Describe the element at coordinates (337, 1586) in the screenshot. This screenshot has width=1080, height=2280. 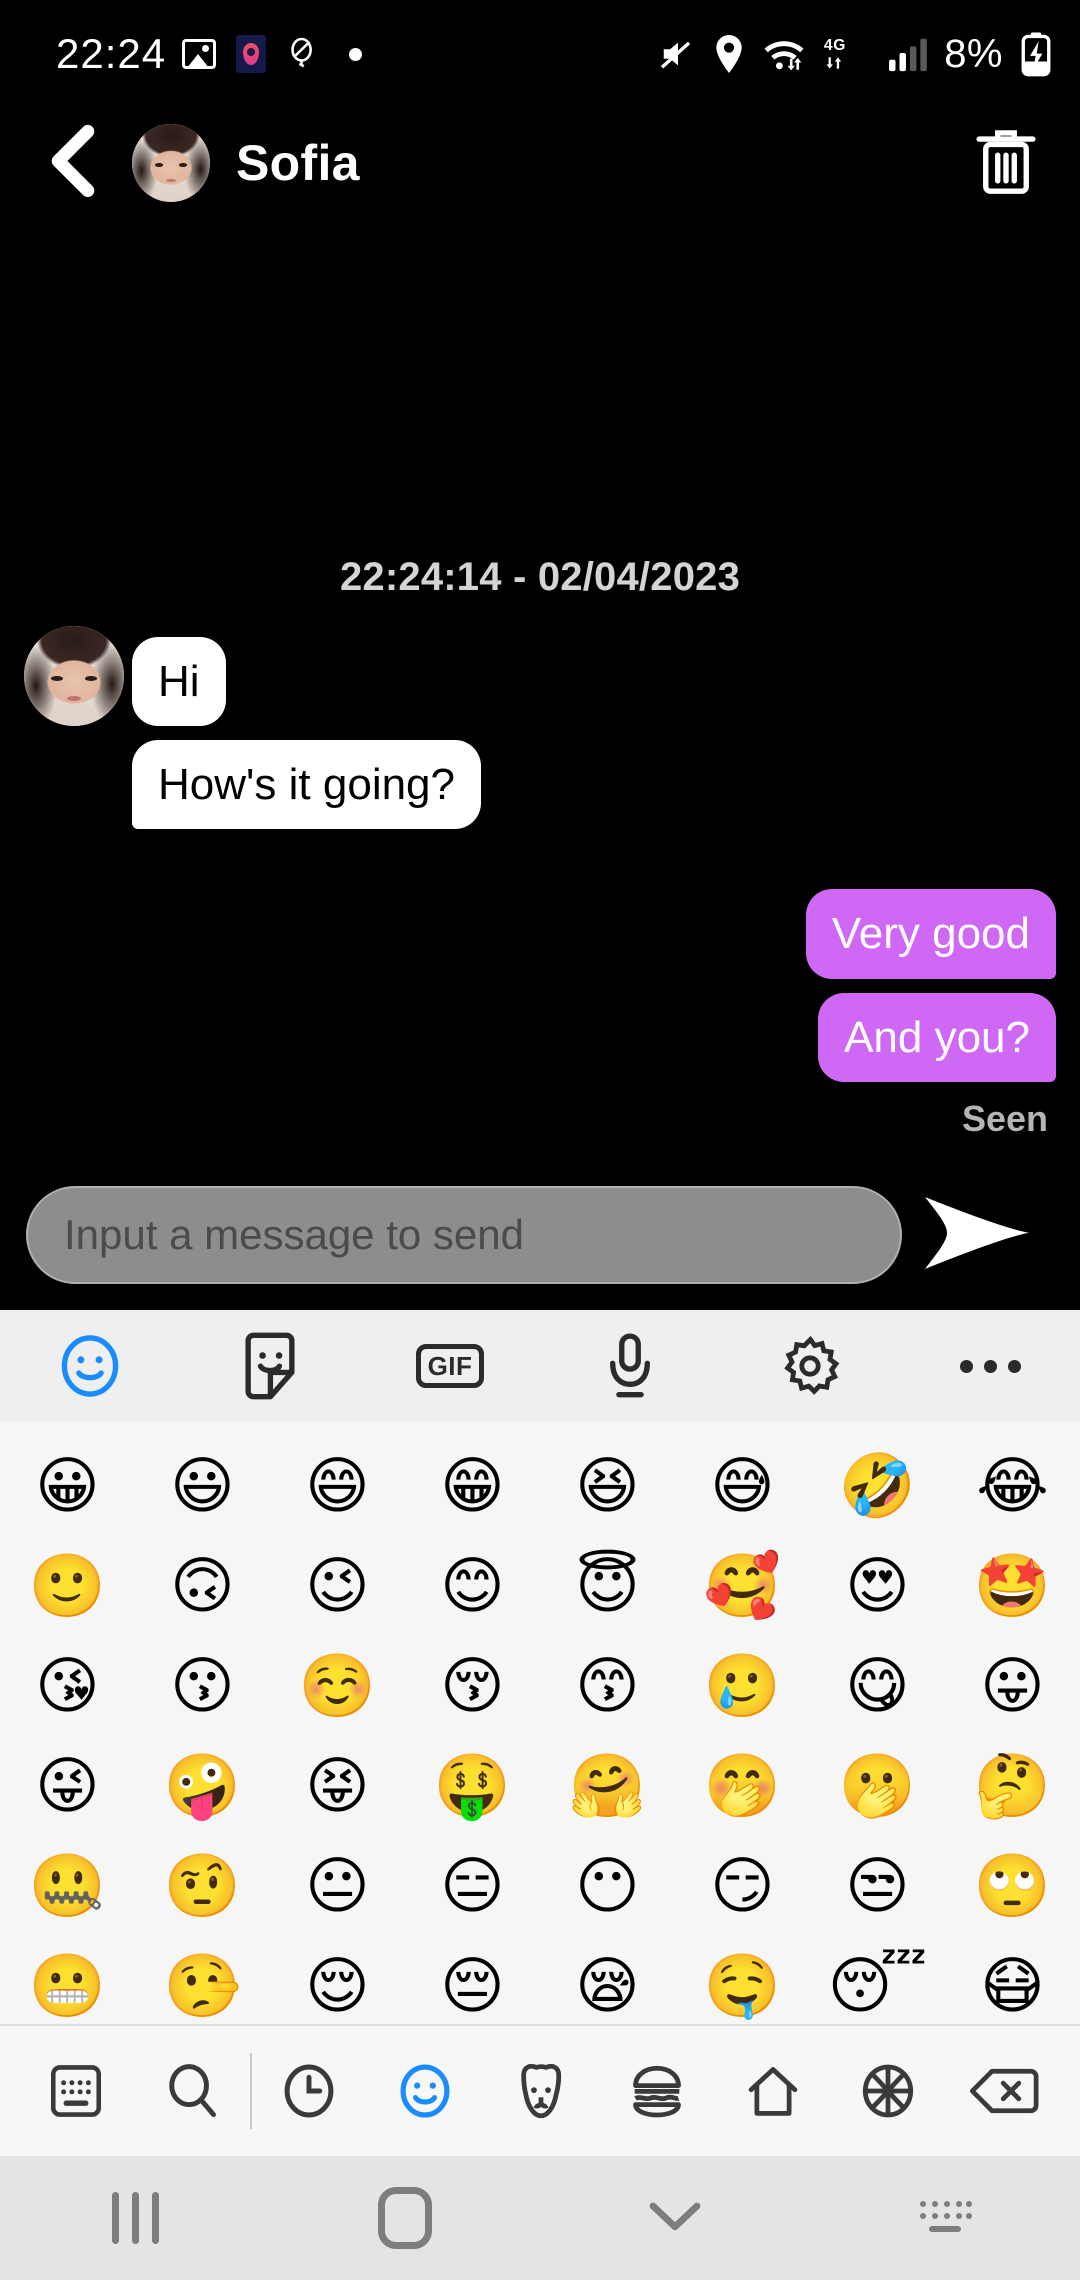
I see `emoji-item: 😉` at that location.